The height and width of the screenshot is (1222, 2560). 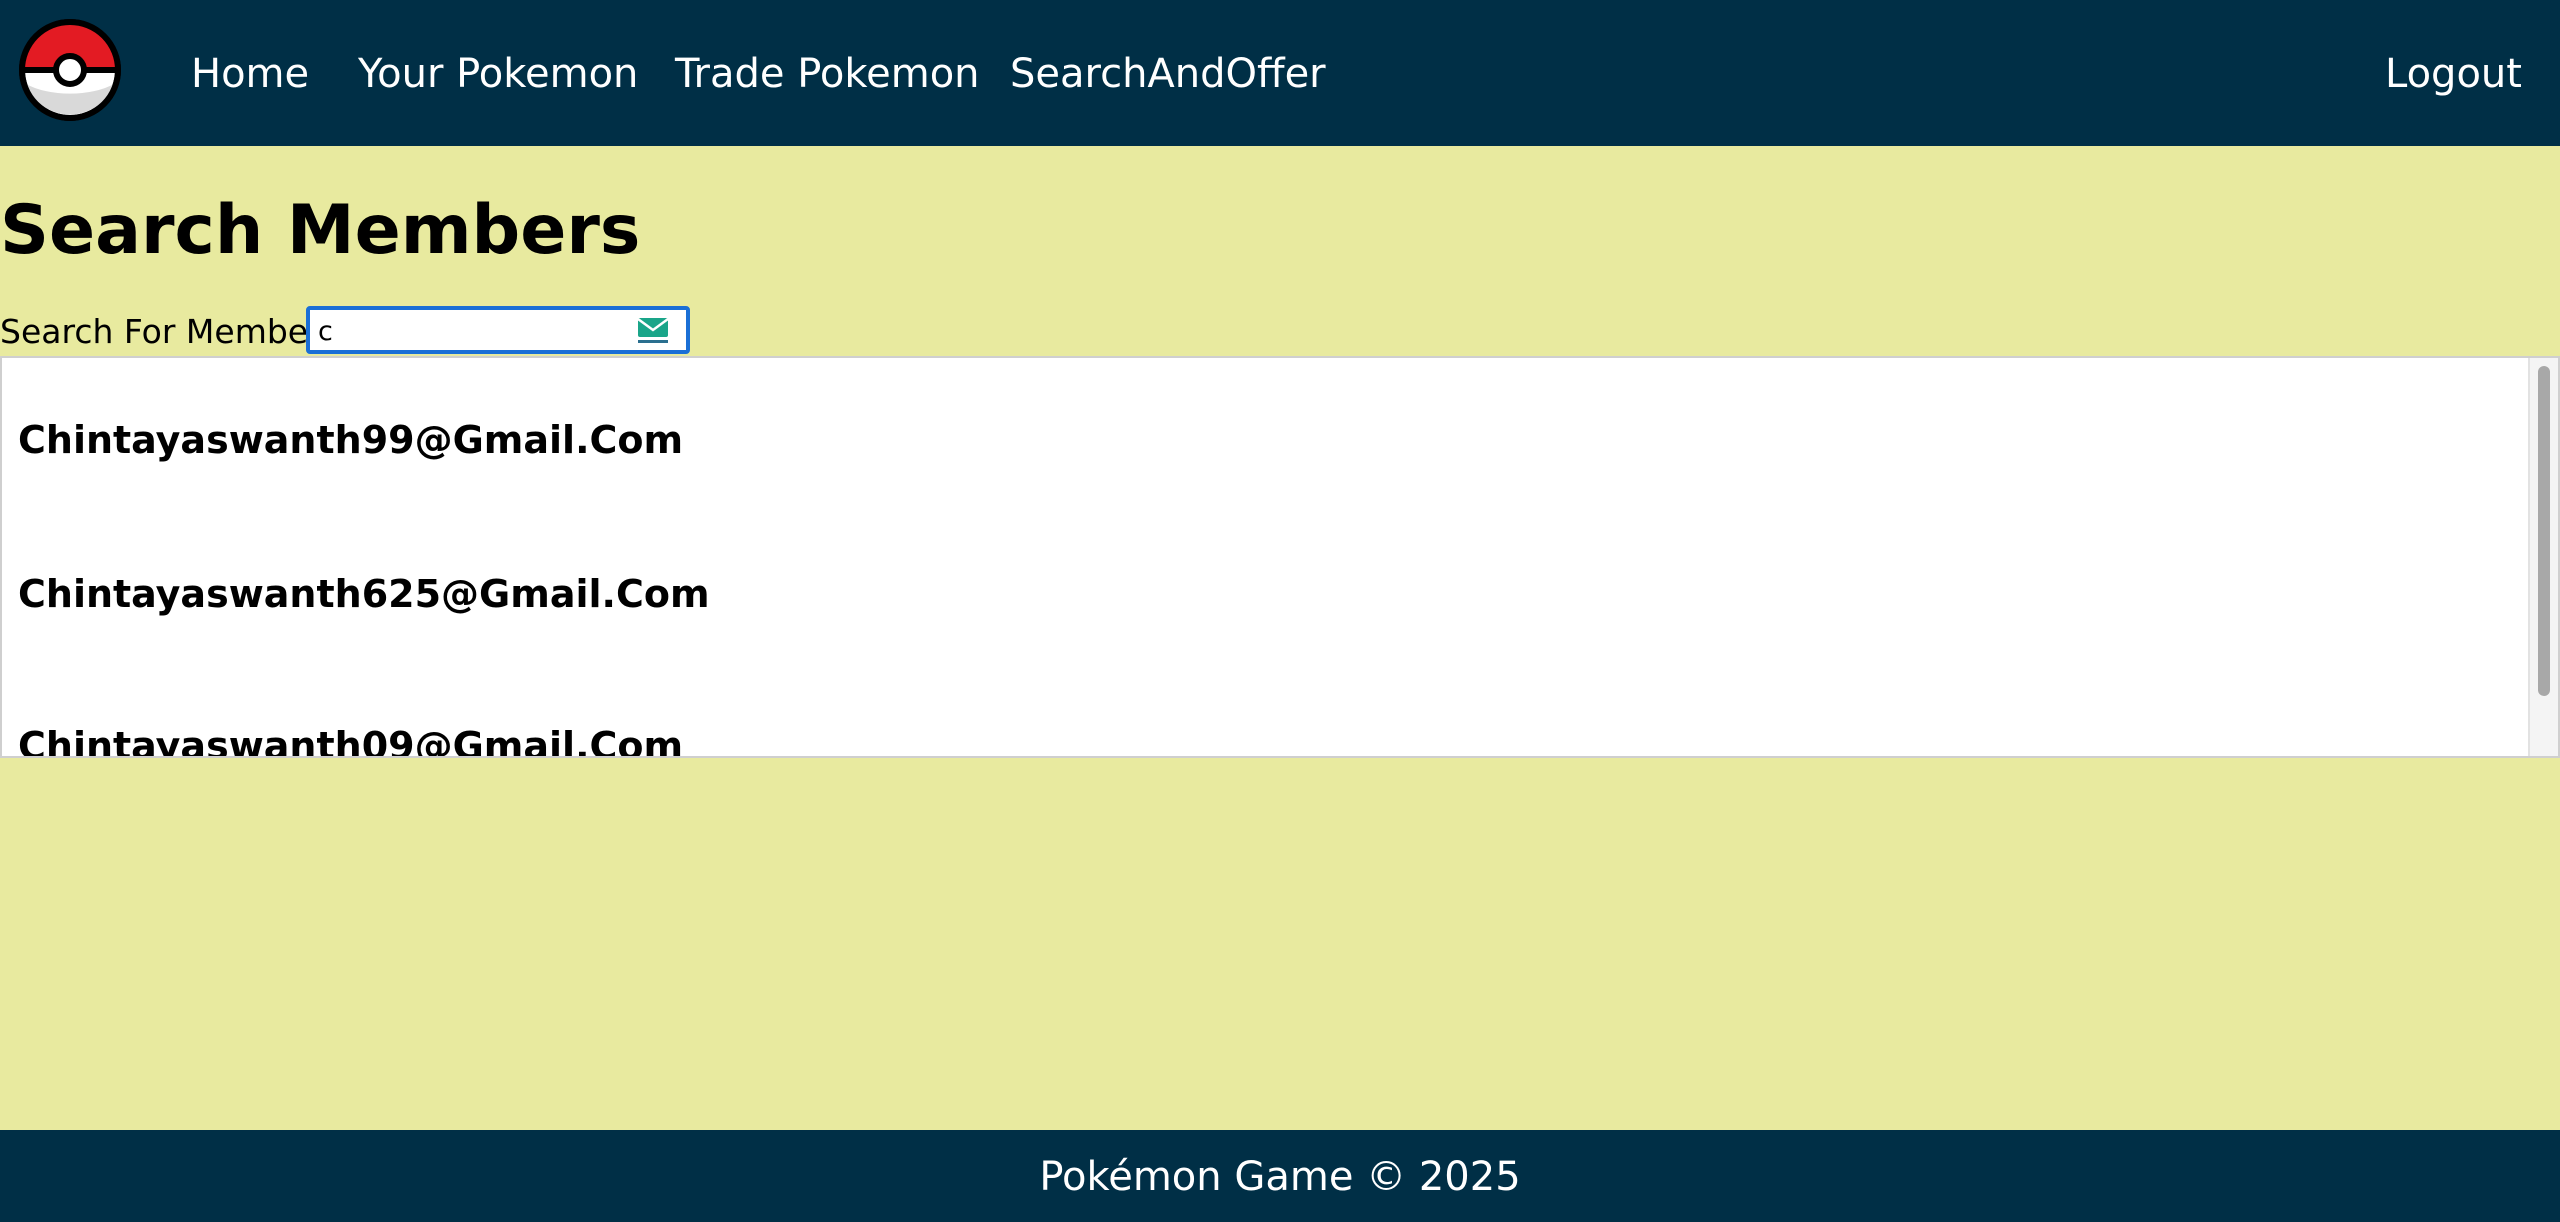 I want to click on footer: Pokémon Game © 2025, so click(x=1280, y=1176).